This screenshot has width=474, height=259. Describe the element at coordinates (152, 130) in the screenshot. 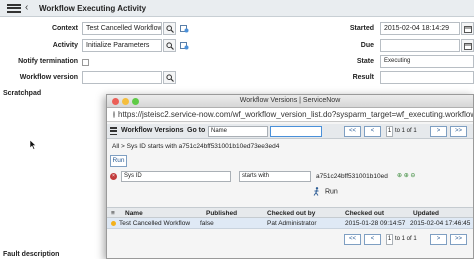

I see `list-title: Workflow Versions` at that location.